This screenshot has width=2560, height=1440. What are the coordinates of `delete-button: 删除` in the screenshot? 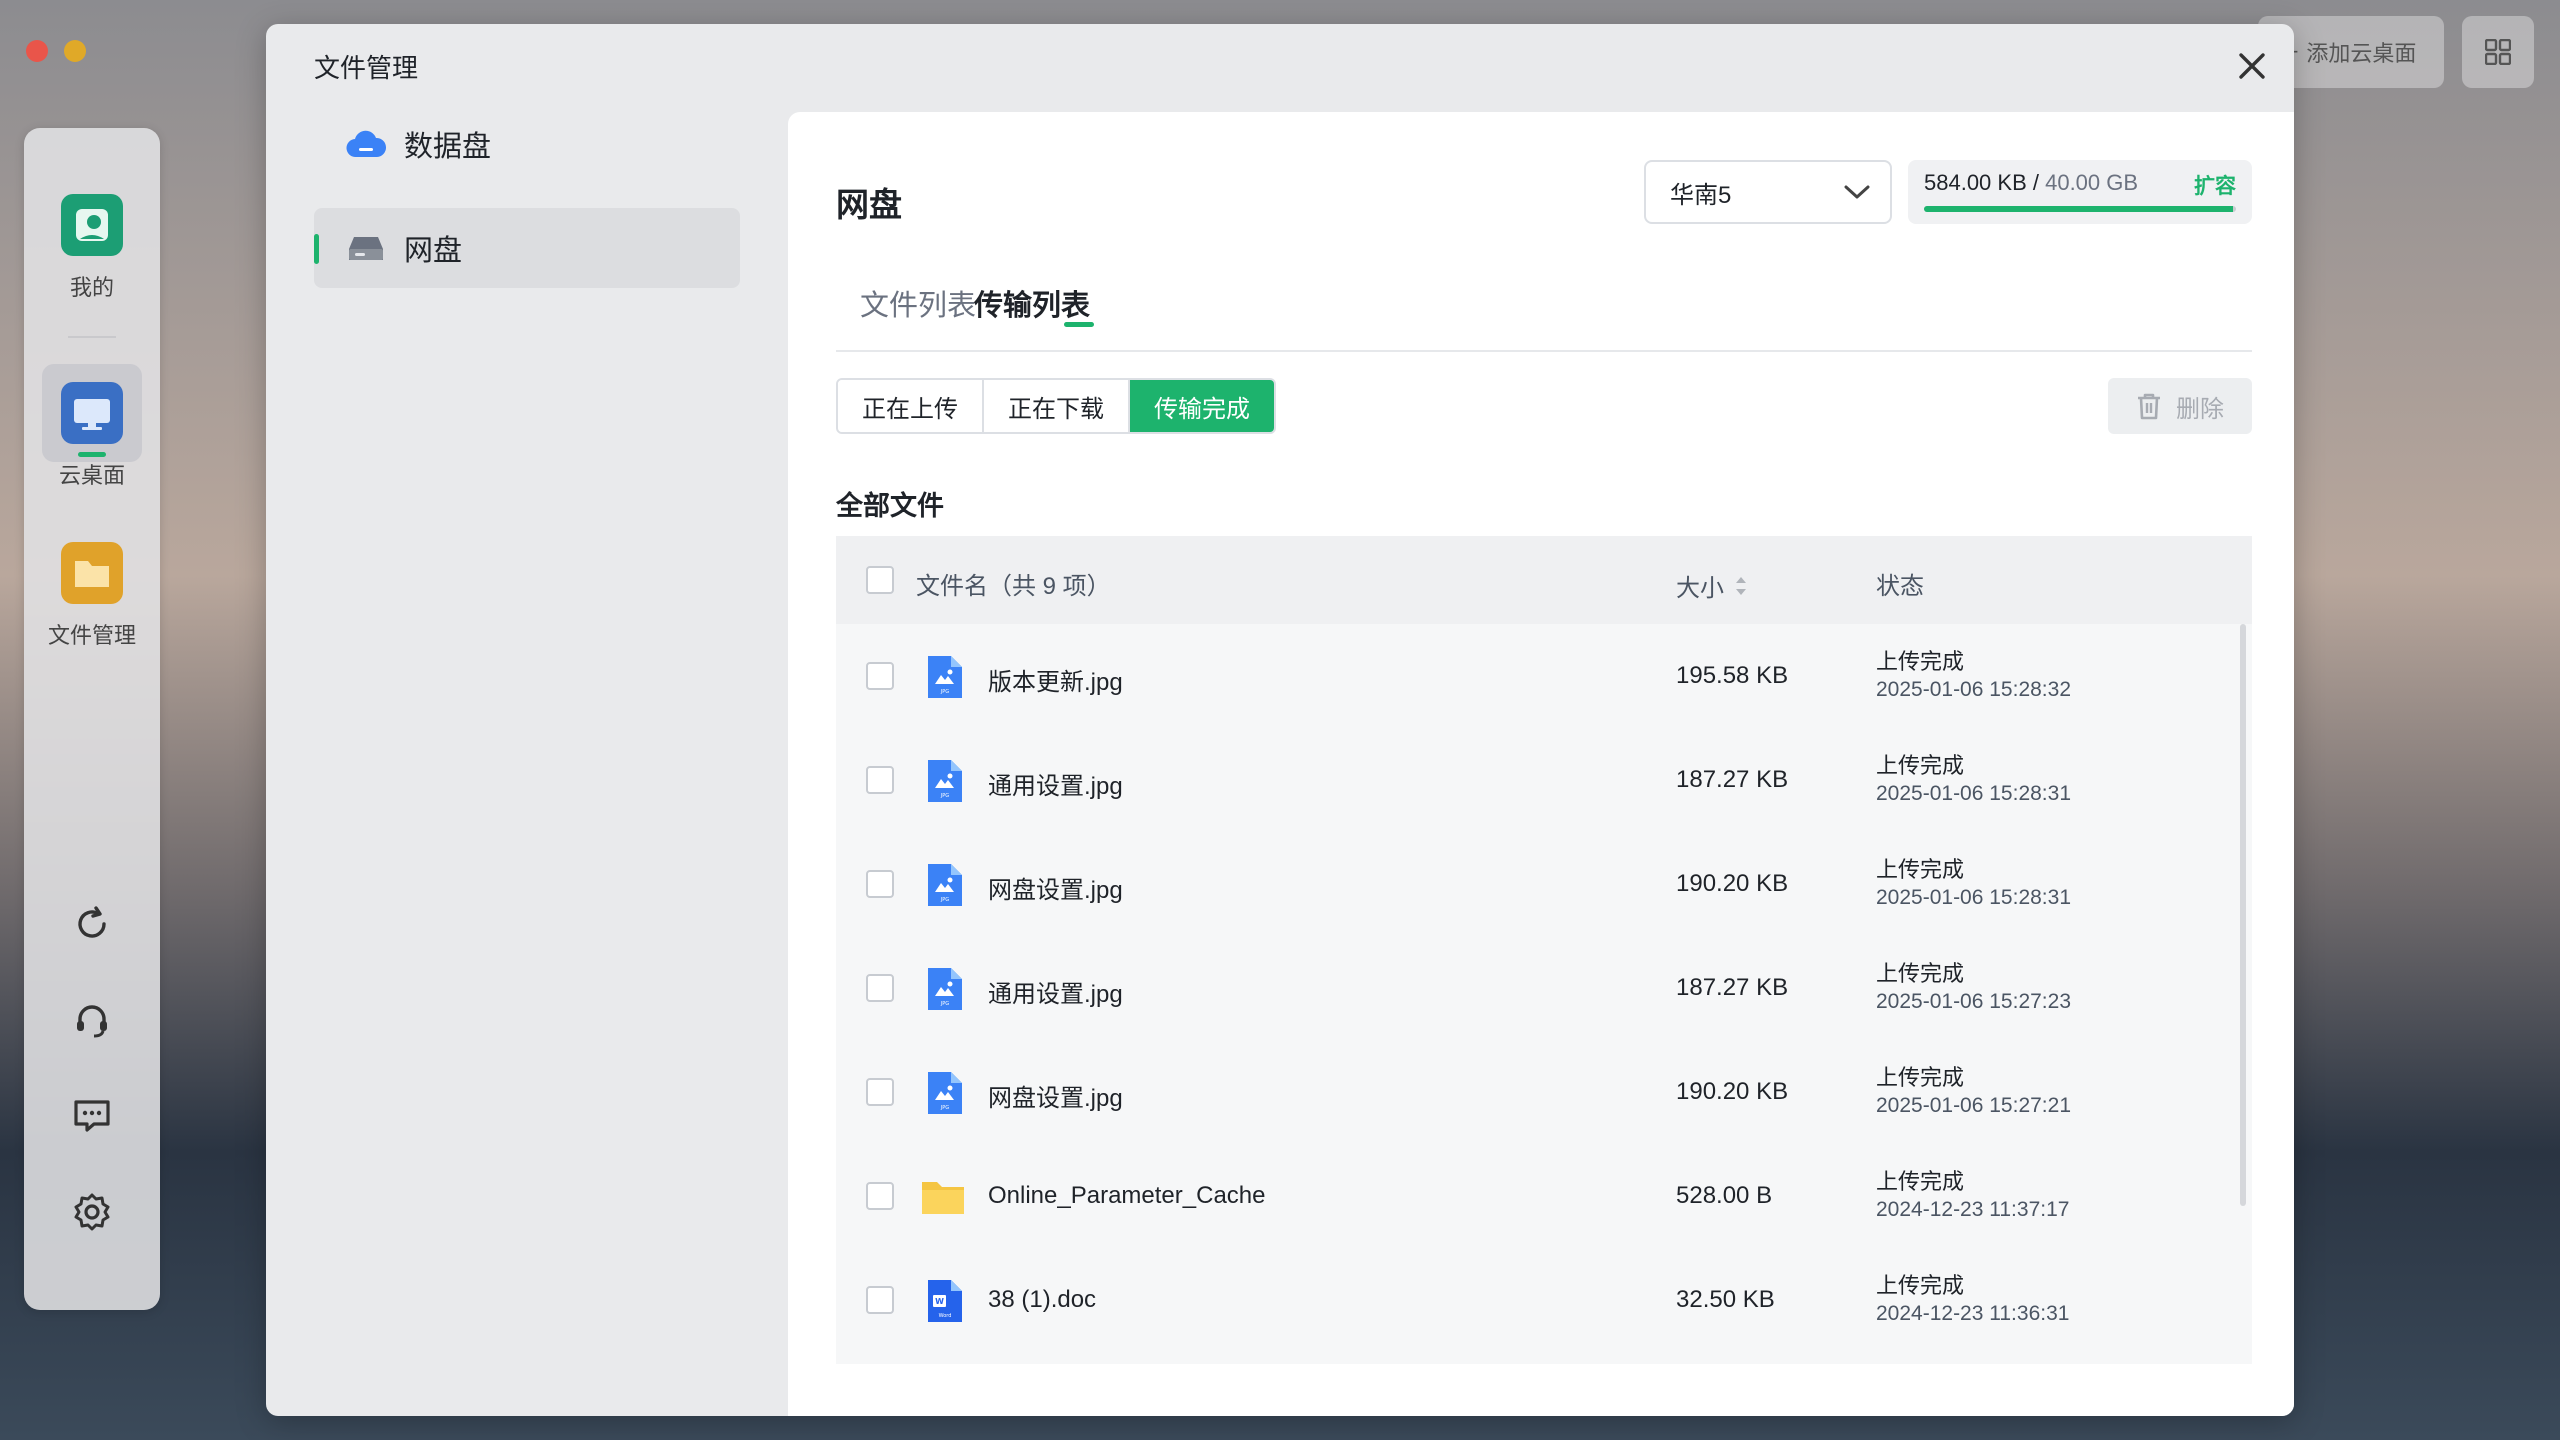 It's located at (2180, 406).